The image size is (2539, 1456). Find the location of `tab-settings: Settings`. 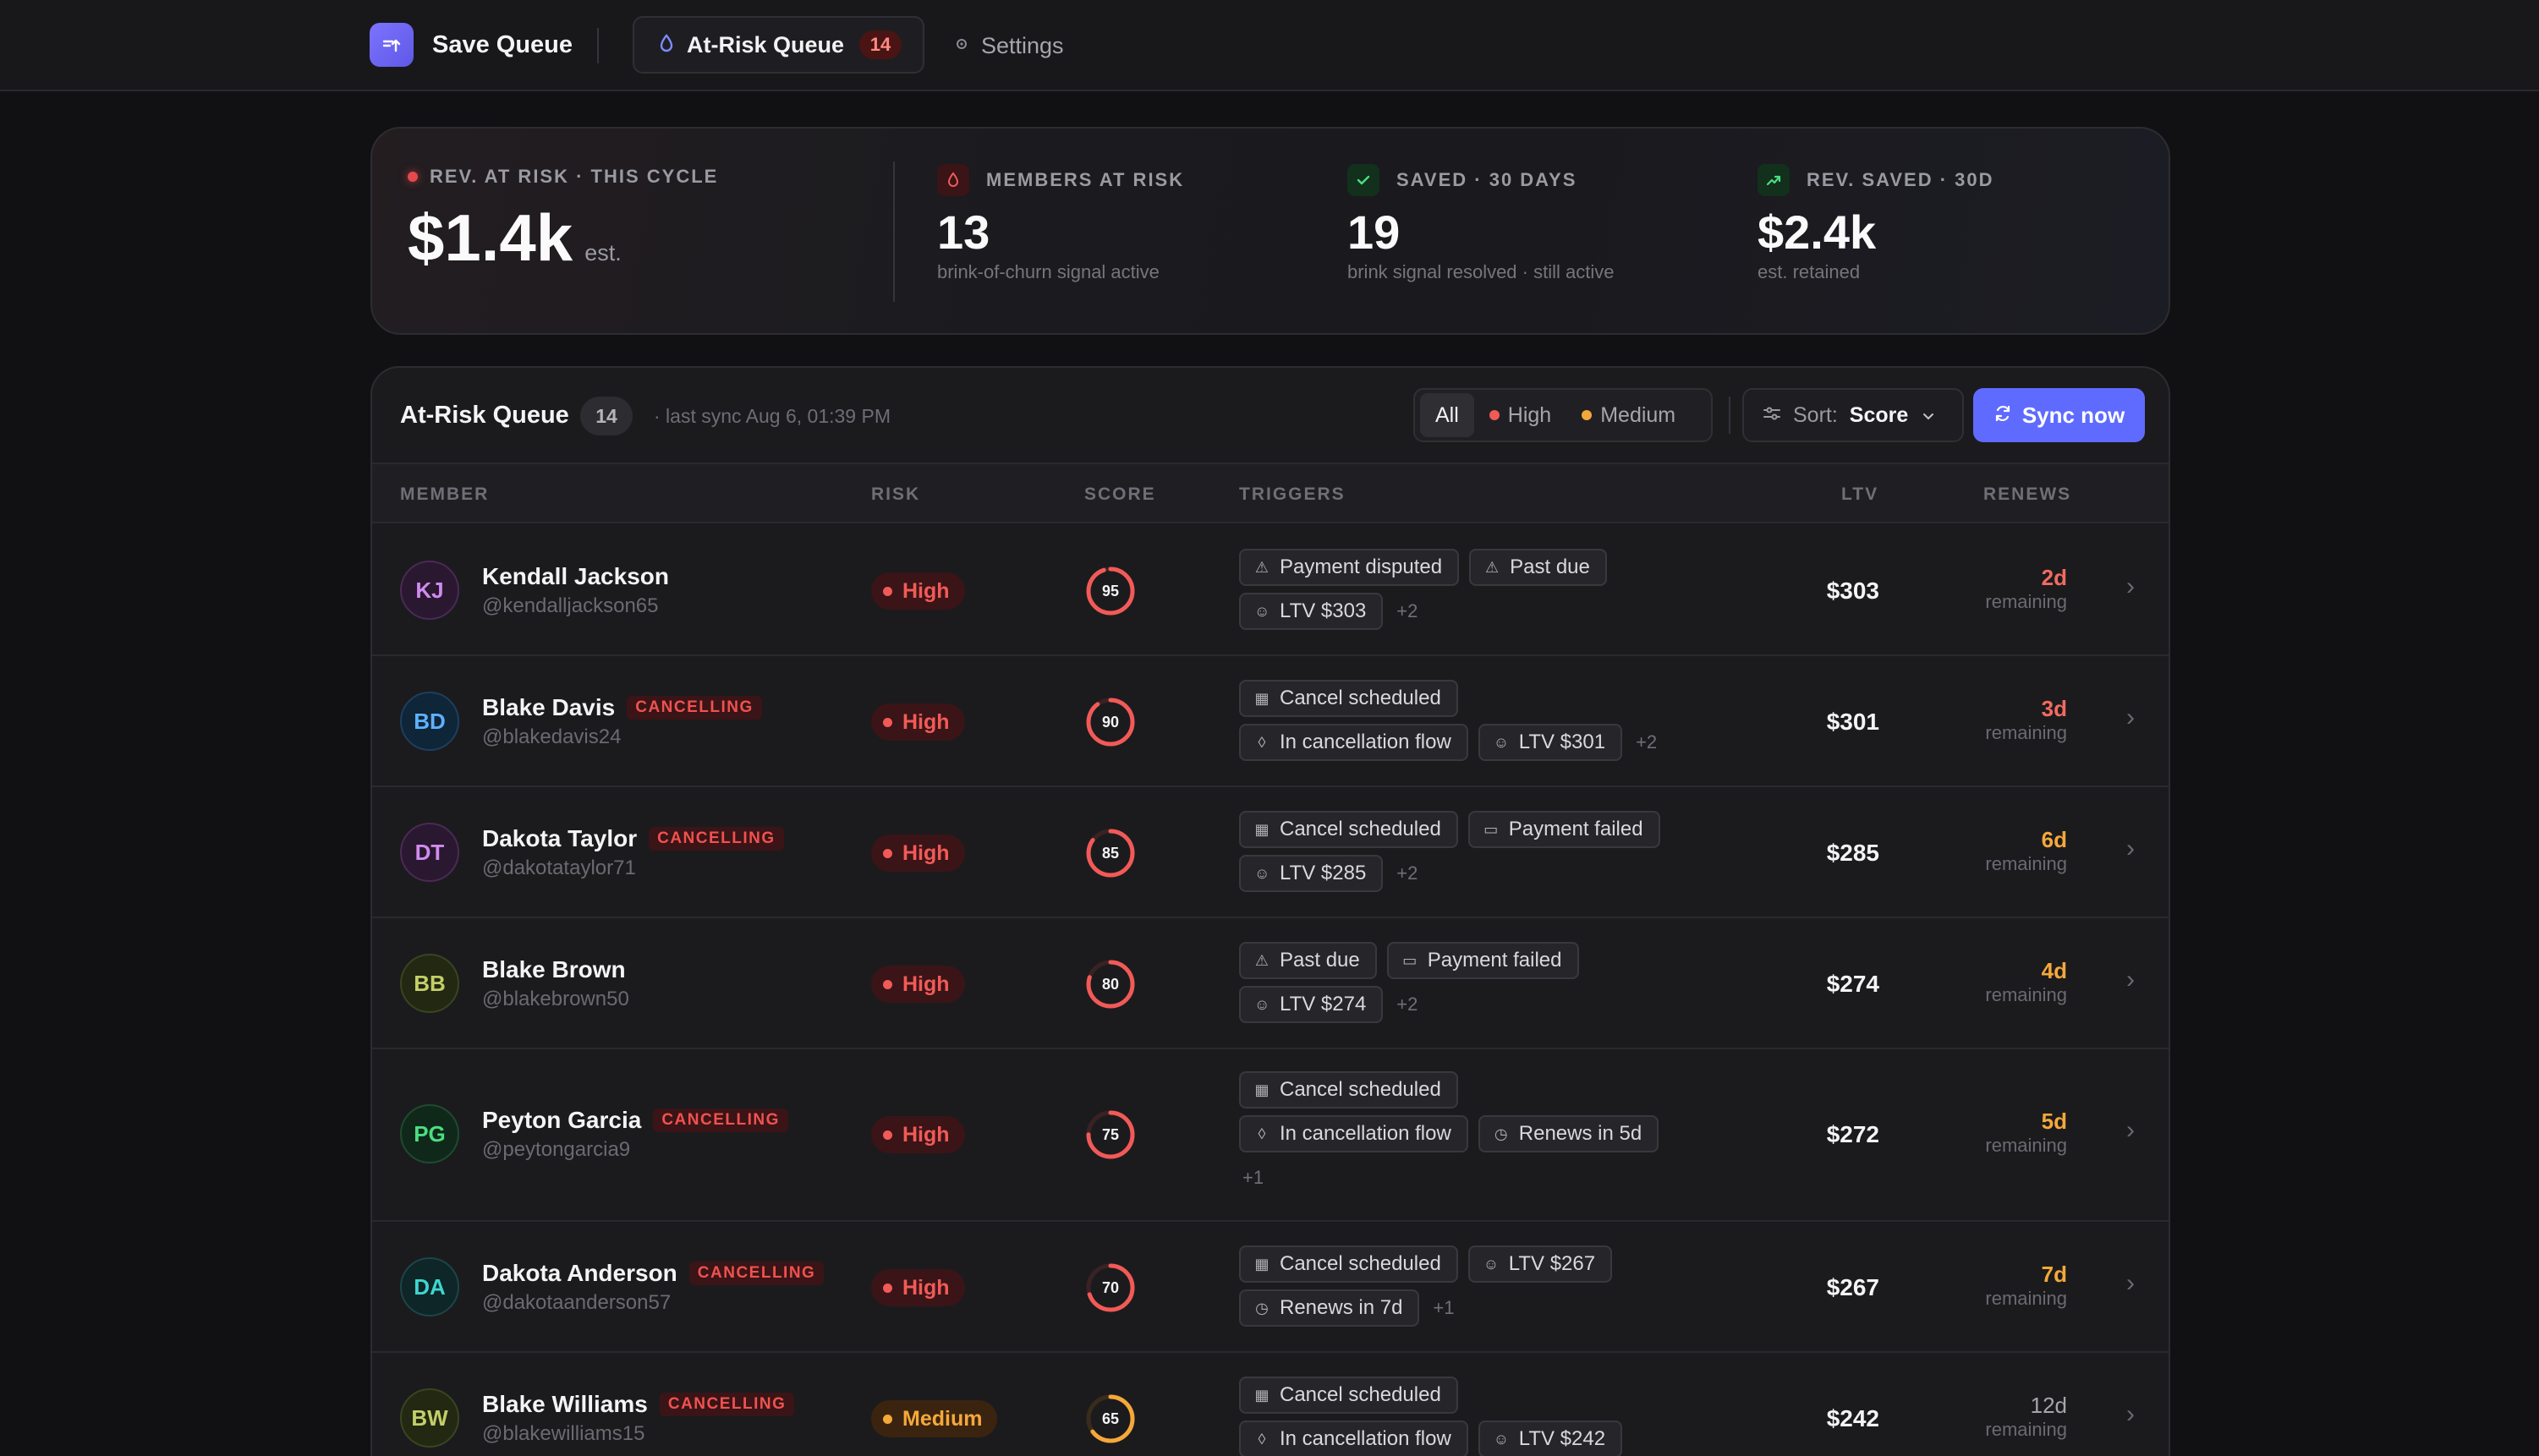

tab-settings: Settings is located at coordinates (1009, 45).